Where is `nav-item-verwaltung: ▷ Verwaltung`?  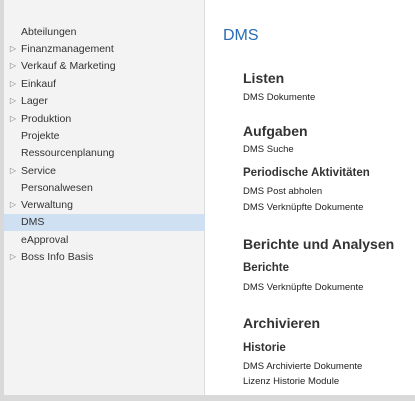
nav-item-verwaltung: ▷ Verwaltung is located at coordinates (104, 205).